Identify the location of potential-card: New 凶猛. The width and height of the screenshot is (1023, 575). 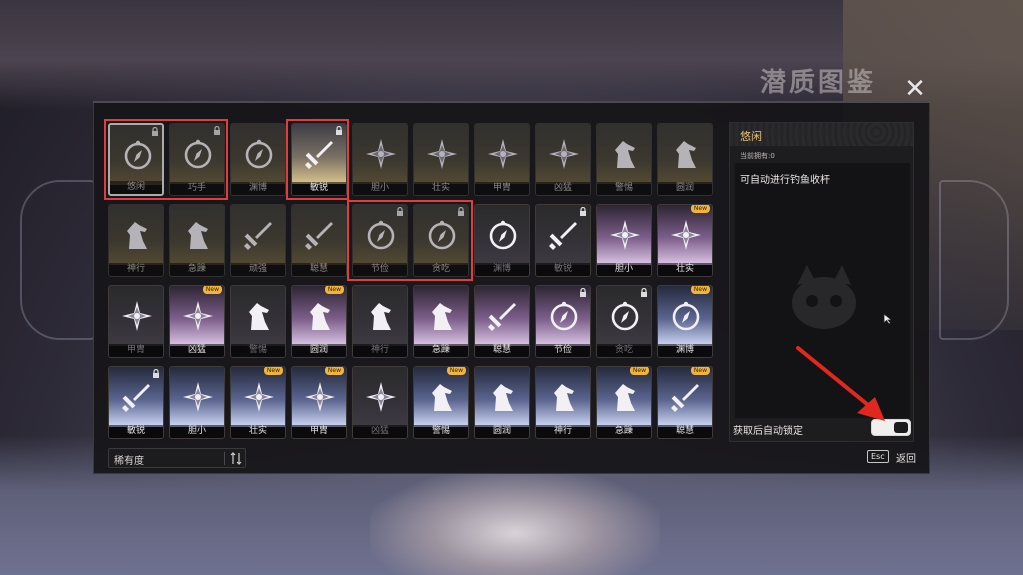
(197, 321).